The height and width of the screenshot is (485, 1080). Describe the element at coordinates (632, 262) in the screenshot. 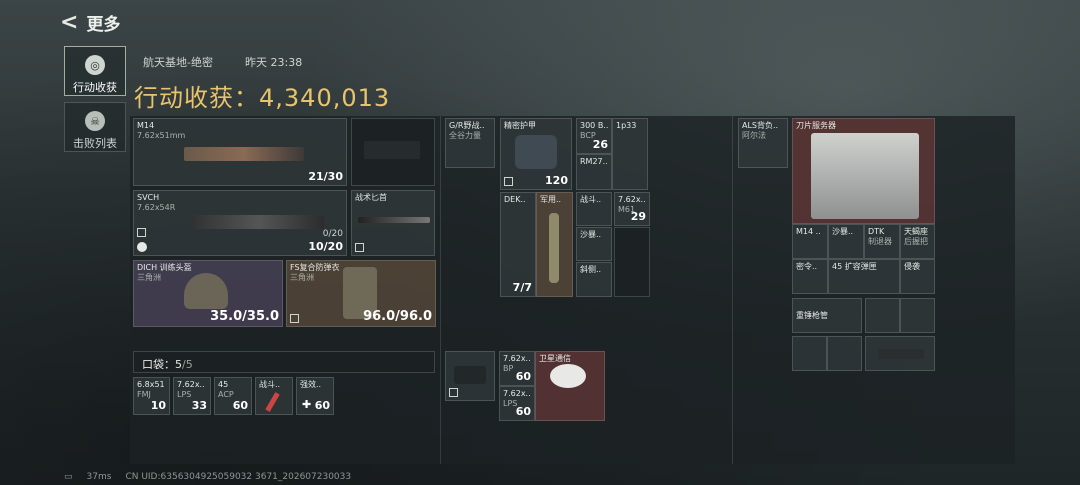

I see `chest-empty-slot` at that location.